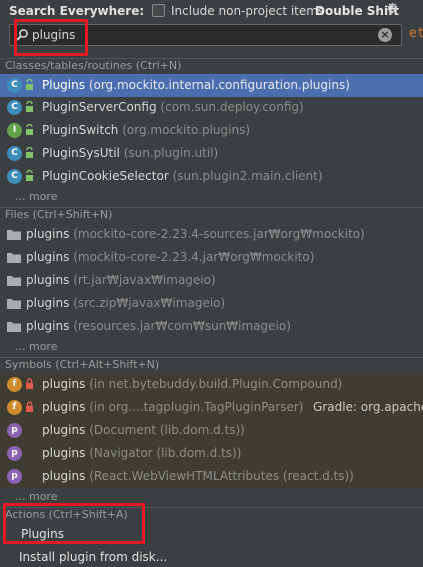 This screenshot has height=567, width=423. I want to click on list-item-file: plugins (rt.jar₩javax₩imageio), so click(211, 280).